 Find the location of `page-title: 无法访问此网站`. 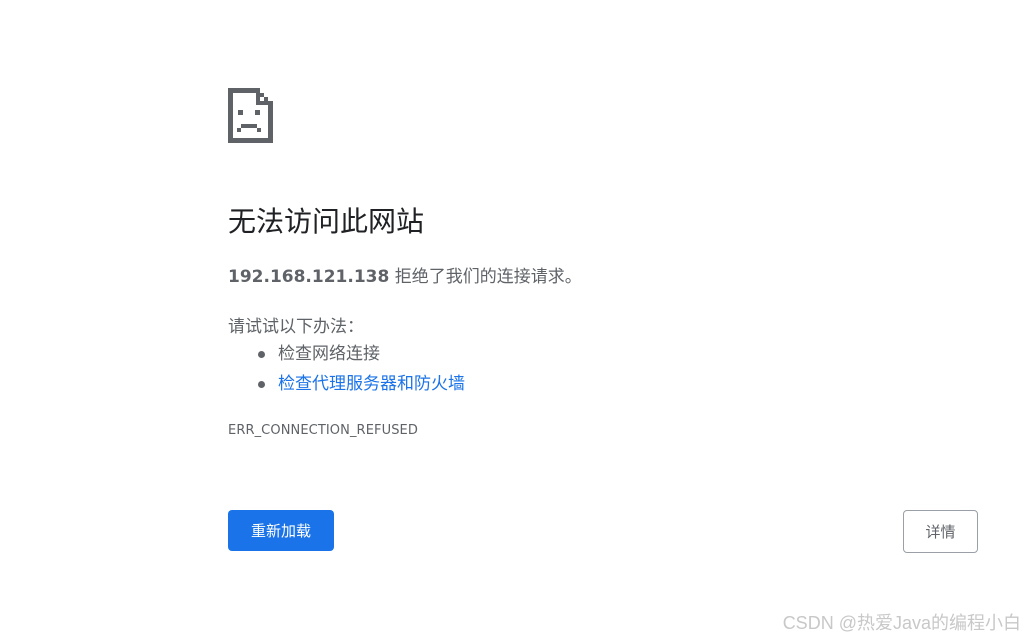

page-title: 无法访问此网站 is located at coordinates (326, 221).